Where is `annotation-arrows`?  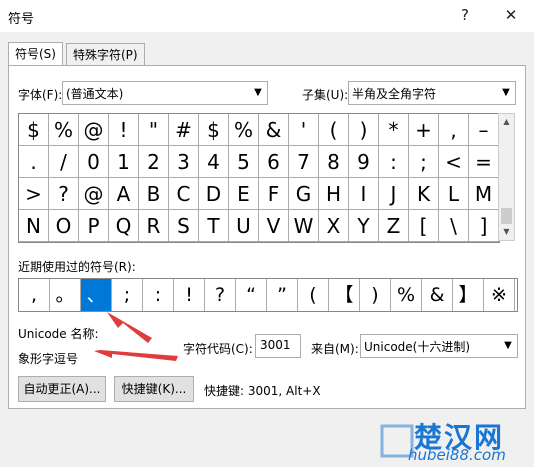
annotation-arrows is located at coordinates (136, 336).